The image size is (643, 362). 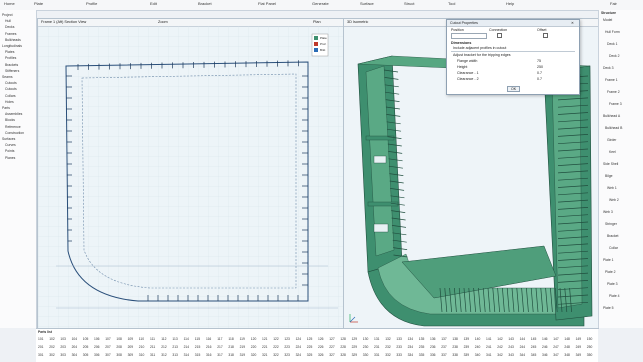 What do you see at coordinates (540, 67) in the screenshot?
I see `height-value: 250` at bounding box center [540, 67].